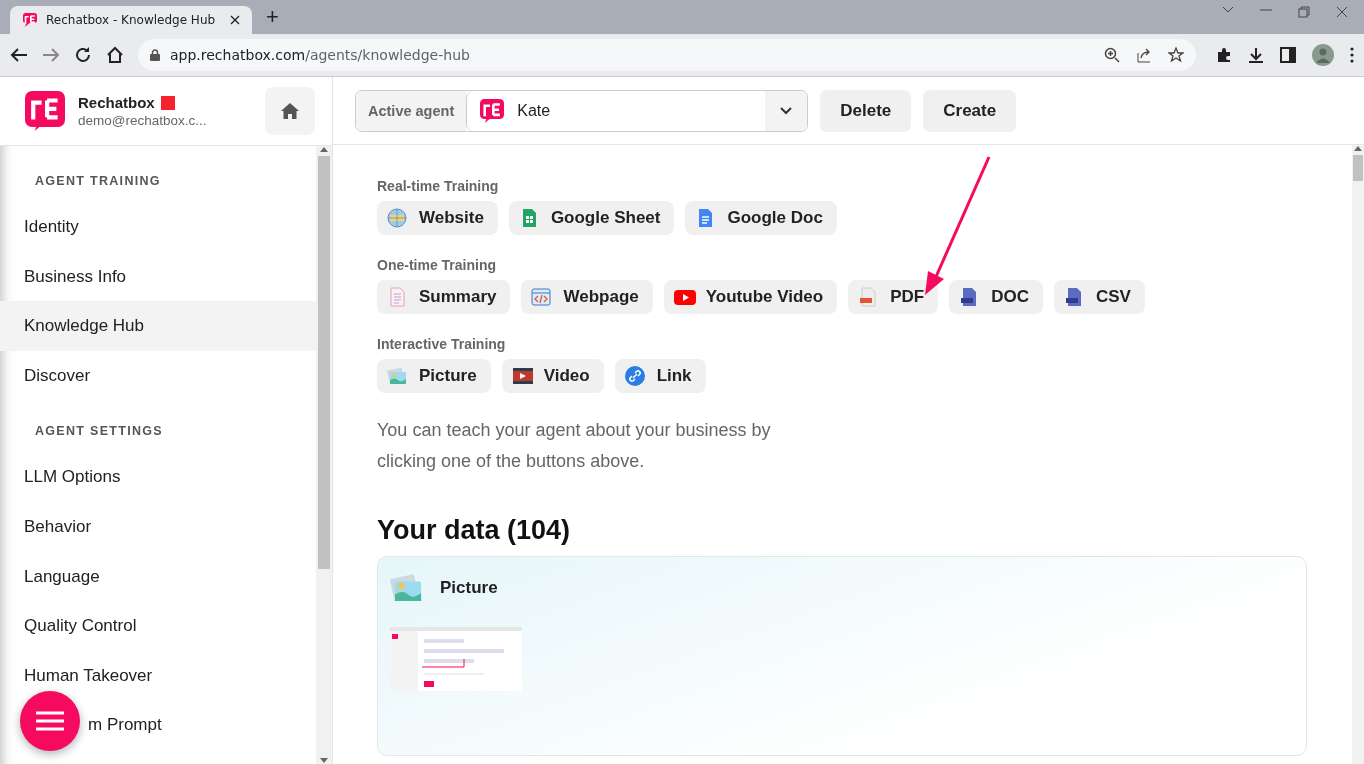 The image size is (1364, 764). I want to click on film-icon, so click(522, 376).